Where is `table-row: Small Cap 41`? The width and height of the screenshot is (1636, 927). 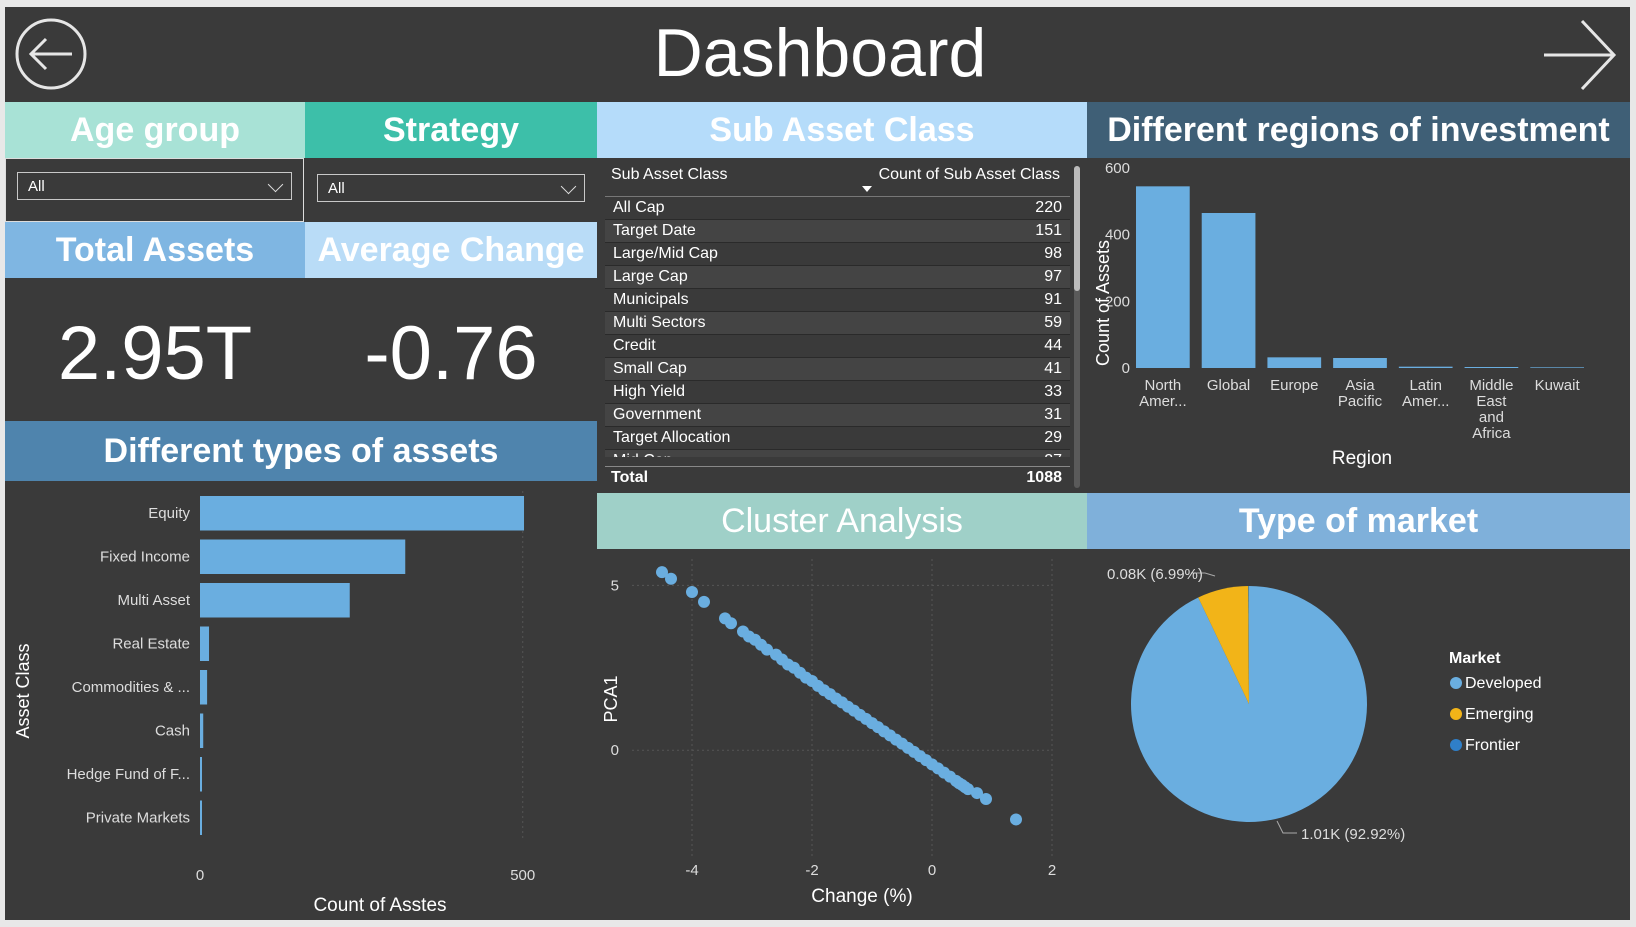
table-row: Small Cap 41 is located at coordinates (837, 369).